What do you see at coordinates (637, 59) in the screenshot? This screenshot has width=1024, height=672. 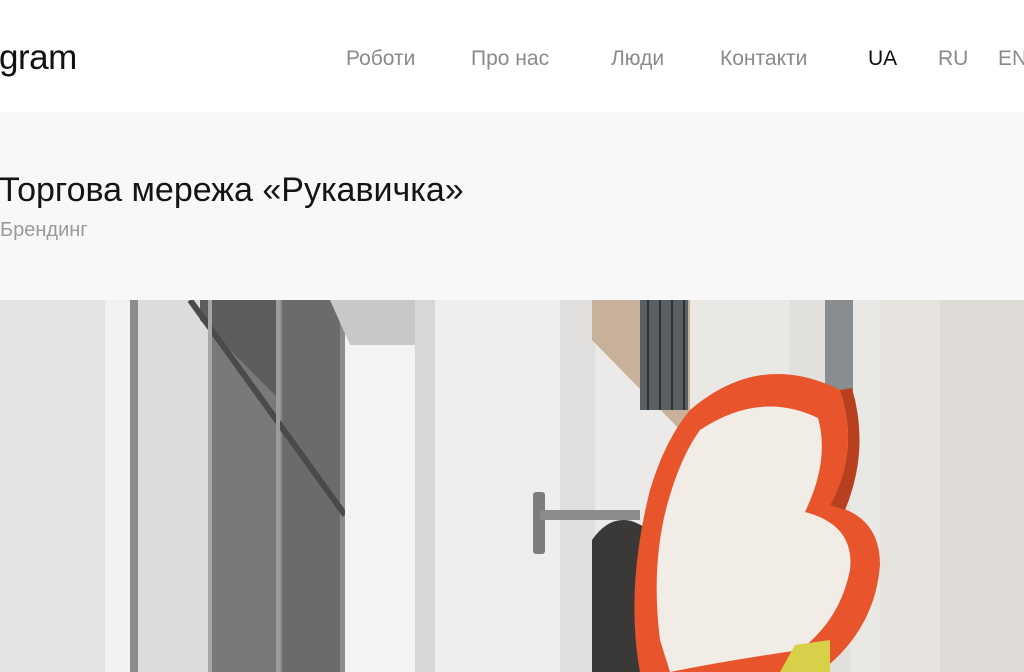 I see `nav-link-people: Люди` at bounding box center [637, 59].